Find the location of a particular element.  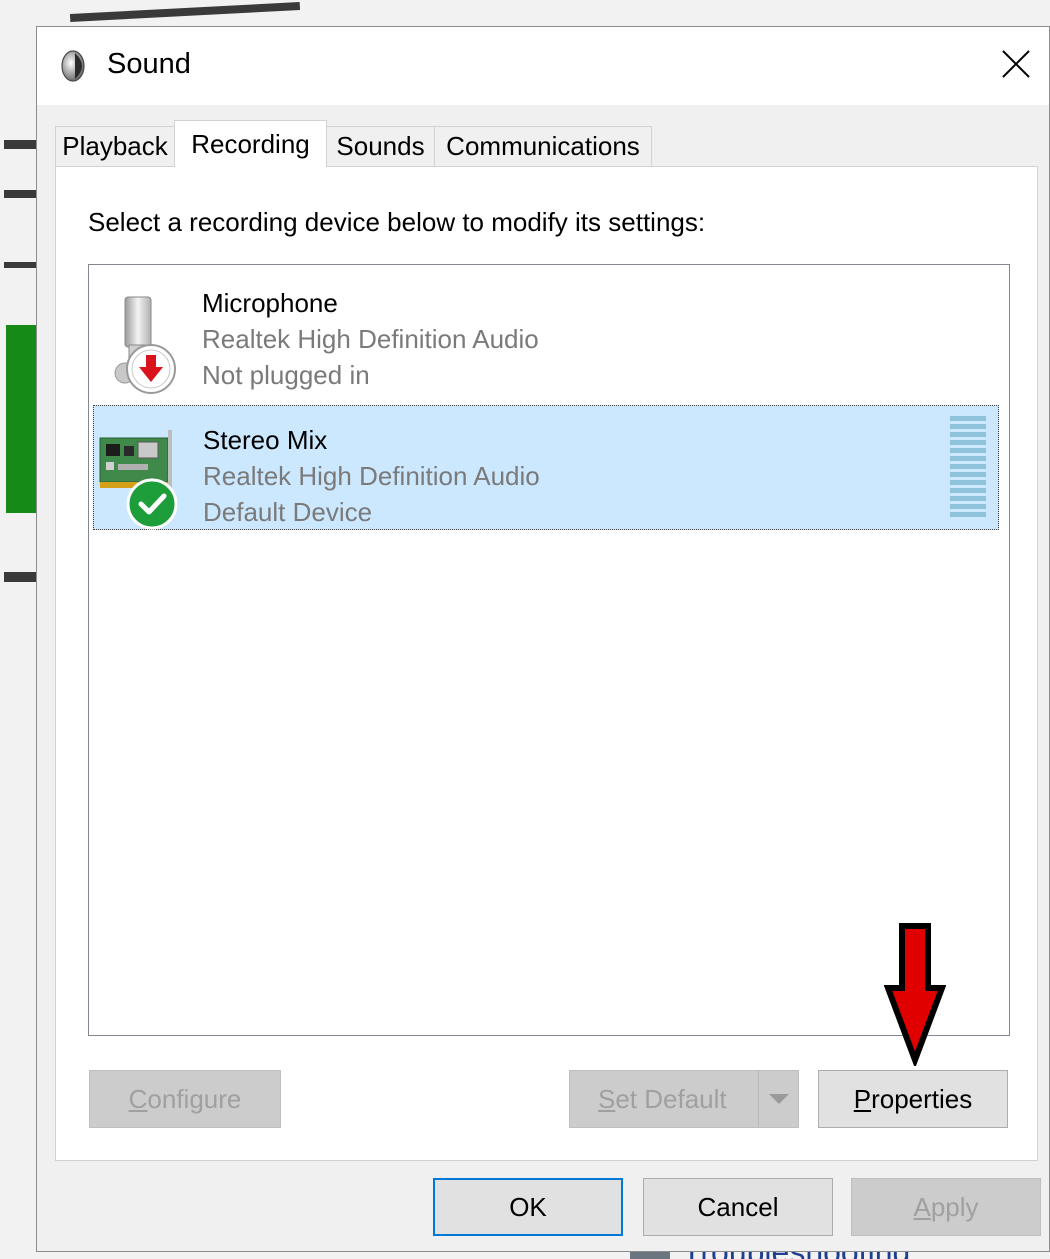

device-status: Not plugged in is located at coordinates (286, 375).